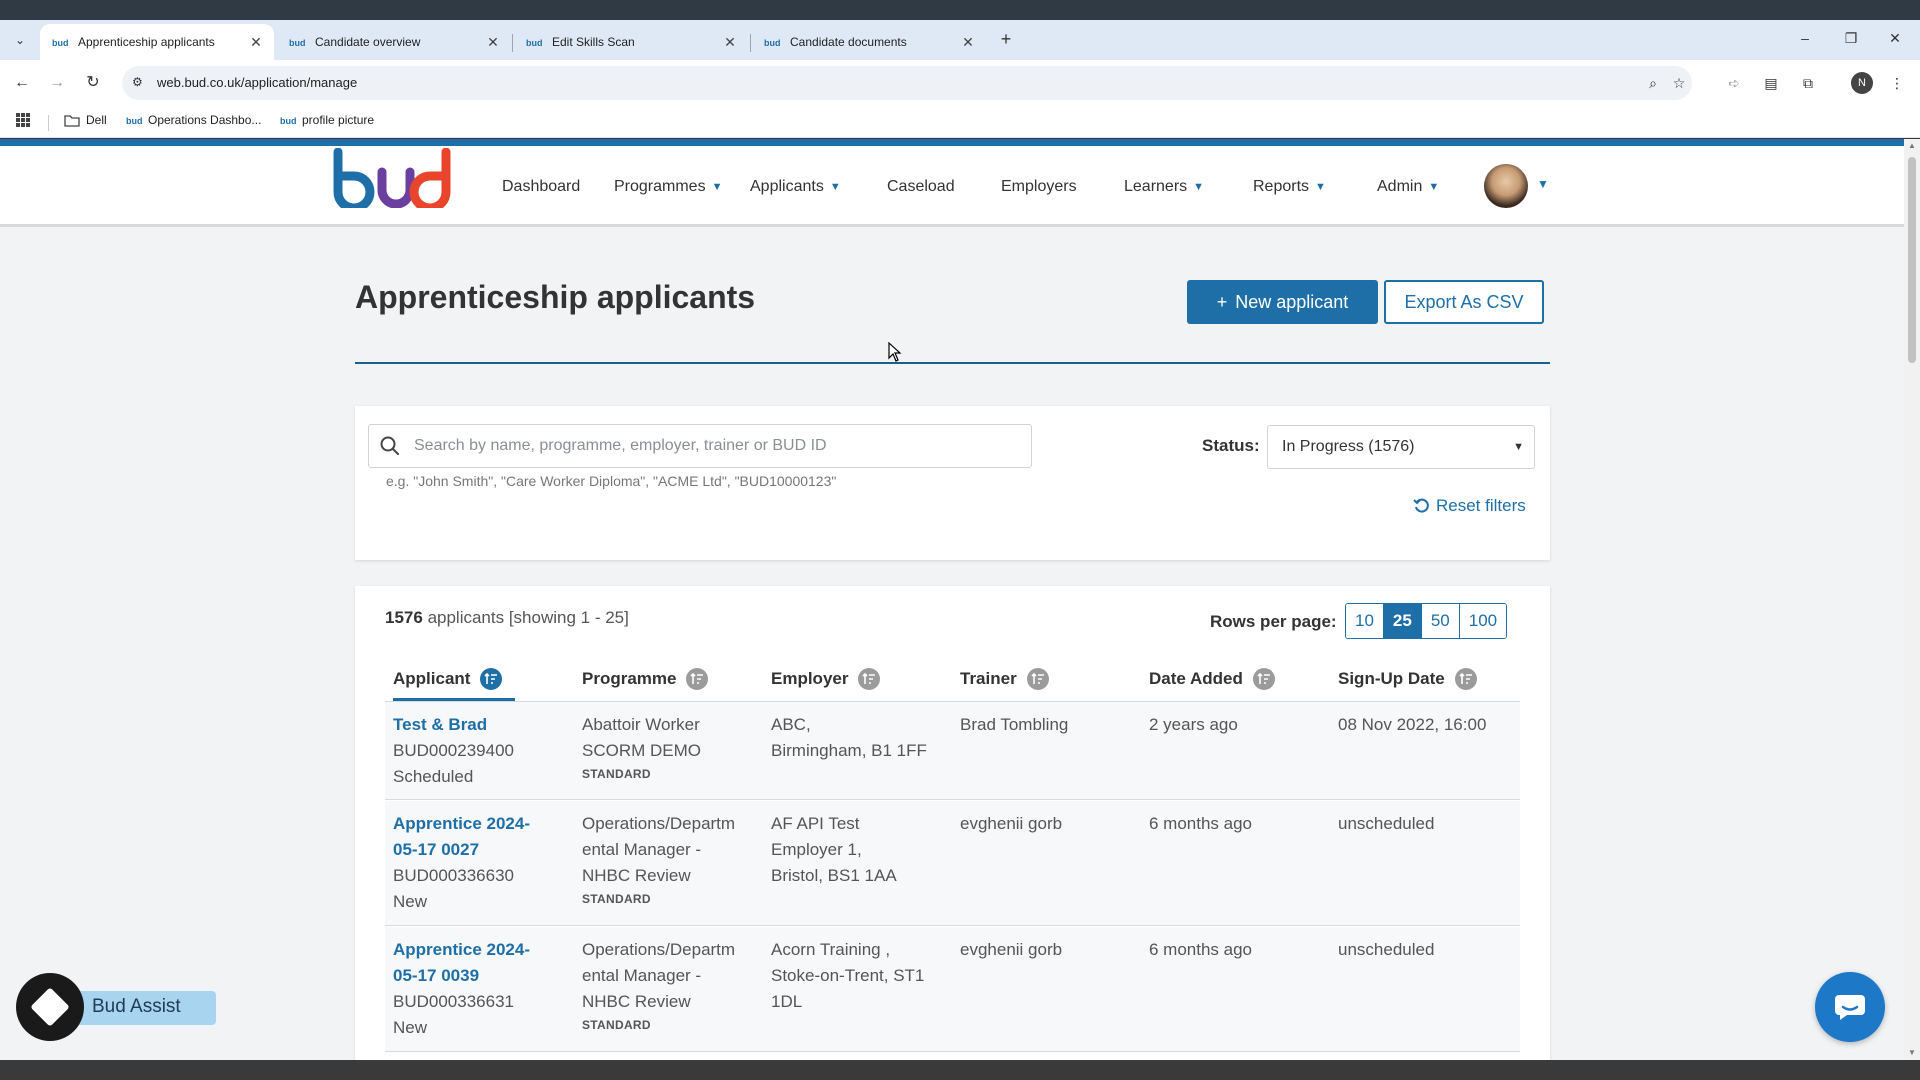  What do you see at coordinates (714, 446) in the screenshot?
I see `search-input` at bounding box center [714, 446].